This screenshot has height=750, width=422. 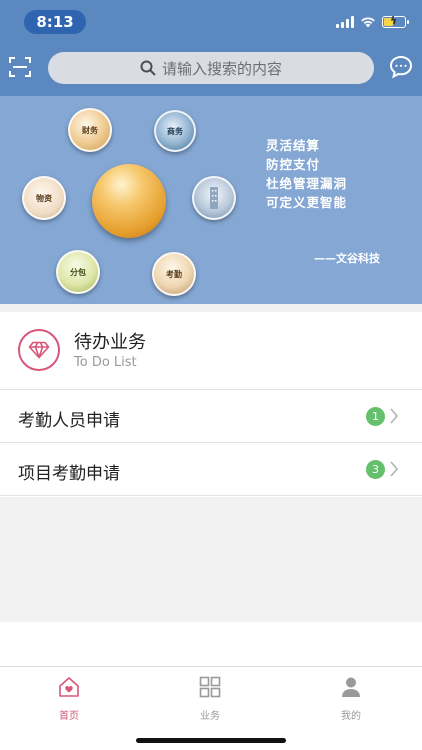 What do you see at coordinates (129, 201) in the screenshot?
I see `center-orb-graphic` at bounding box center [129, 201].